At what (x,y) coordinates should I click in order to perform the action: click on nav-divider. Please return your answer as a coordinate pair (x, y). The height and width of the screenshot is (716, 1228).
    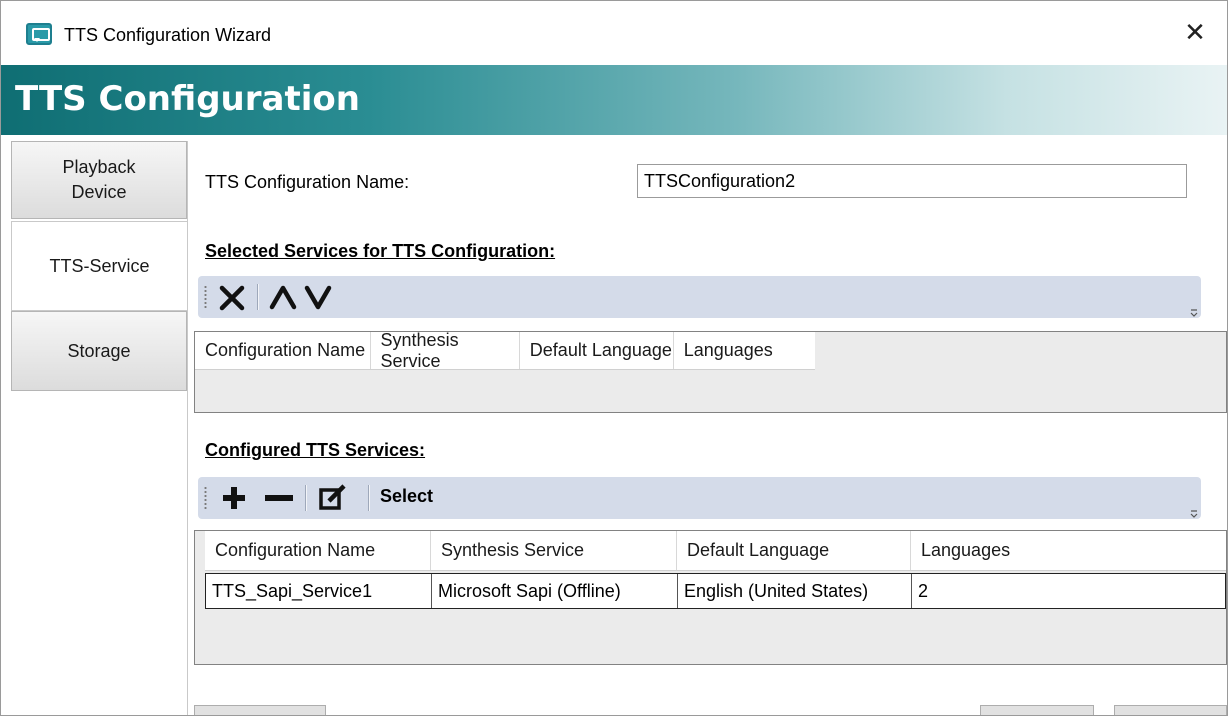
    Looking at the image, I should click on (187, 428).